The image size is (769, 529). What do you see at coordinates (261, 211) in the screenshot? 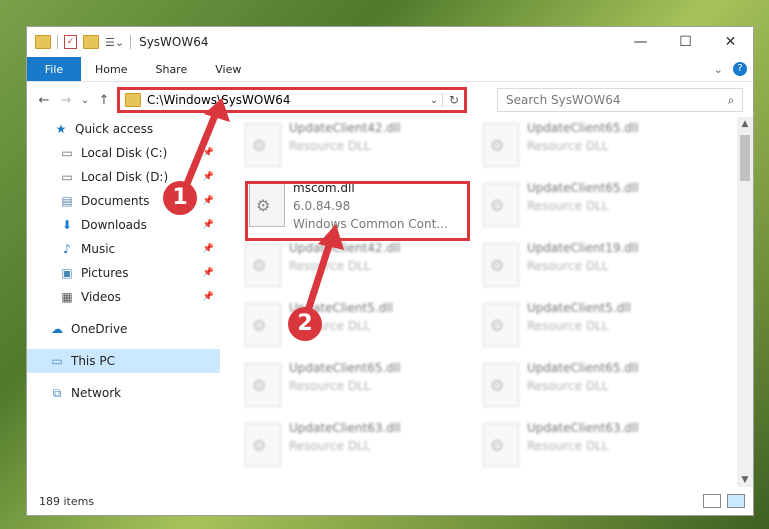
I see `annotation-arrows` at bounding box center [261, 211].